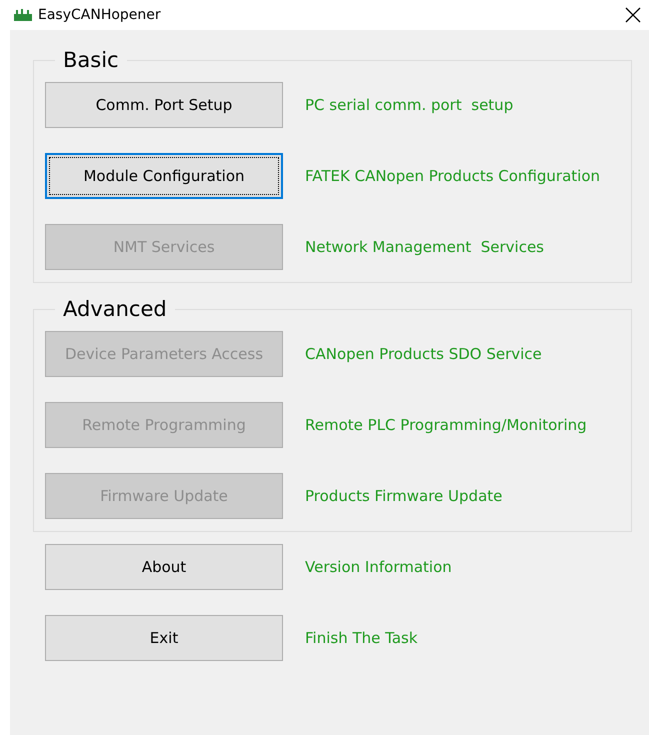  What do you see at coordinates (409, 105) in the screenshot?
I see `description-label: PC serial comm. port setup` at bounding box center [409, 105].